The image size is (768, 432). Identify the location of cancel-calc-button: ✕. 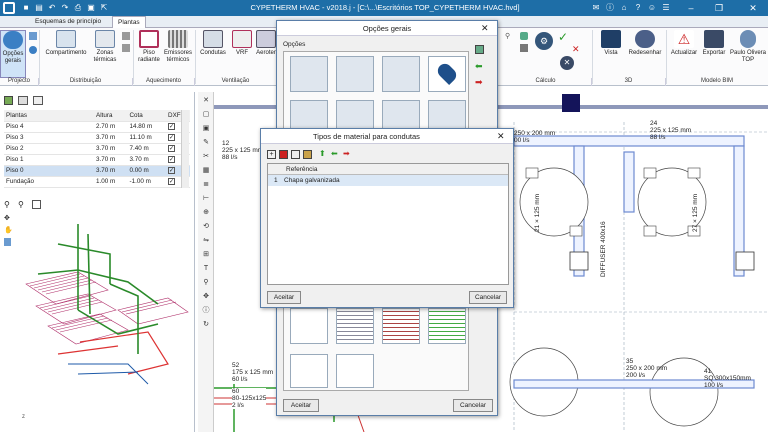
(567, 63).